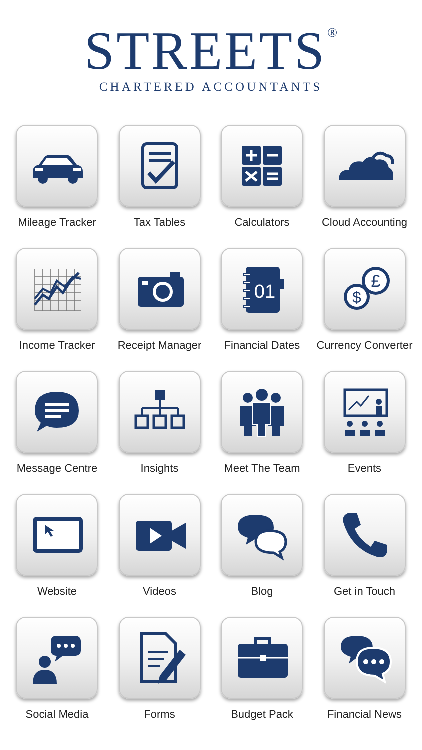 The width and height of the screenshot is (422, 750). What do you see at coordinates (262, 715) in the screenshot?
I see `tile-label: Budget Pack` at bounding box center [262, 715].